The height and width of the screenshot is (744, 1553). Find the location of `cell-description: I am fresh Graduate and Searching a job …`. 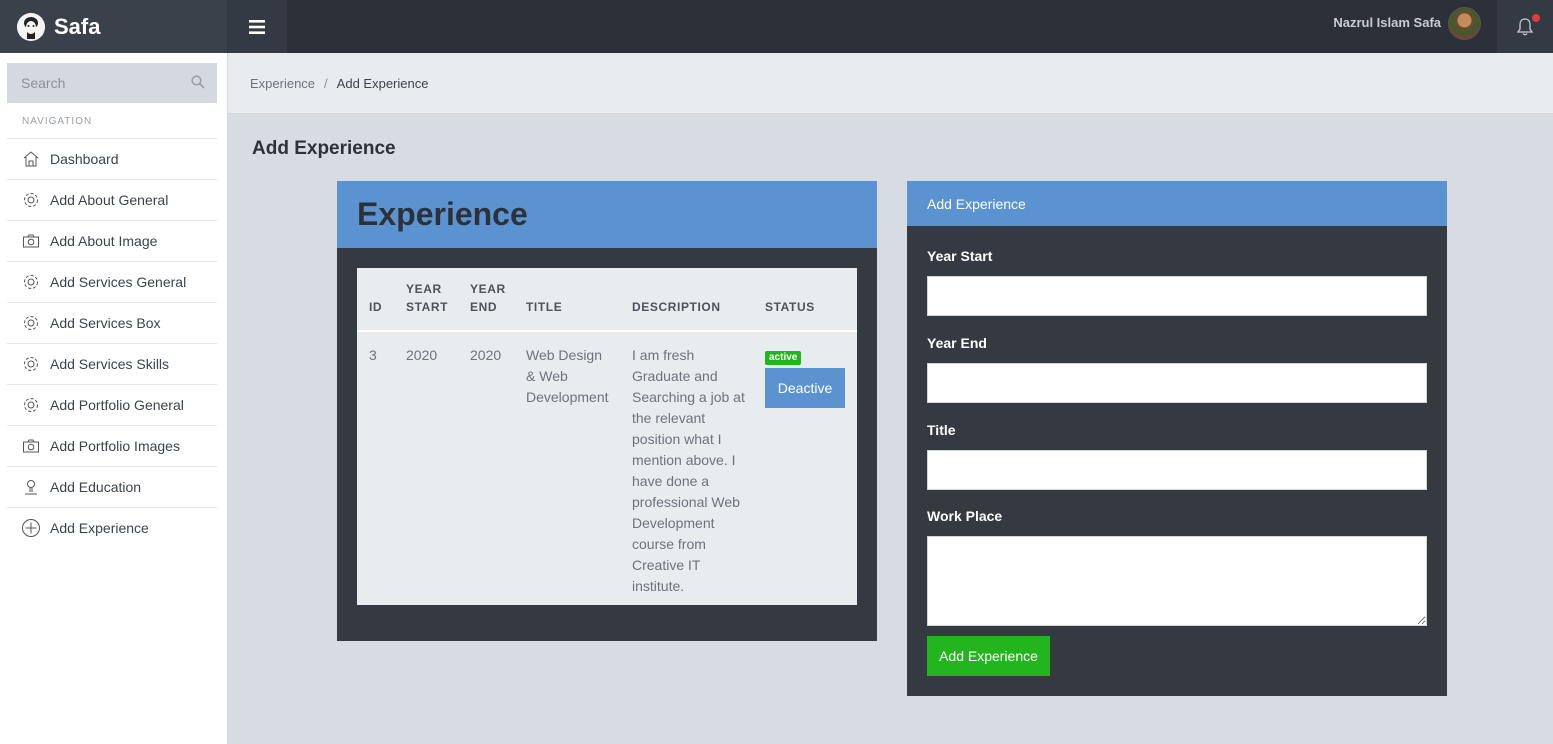

cell-description: I am fresh Graduate and Searching a job … is located at coordinates (688, 470).